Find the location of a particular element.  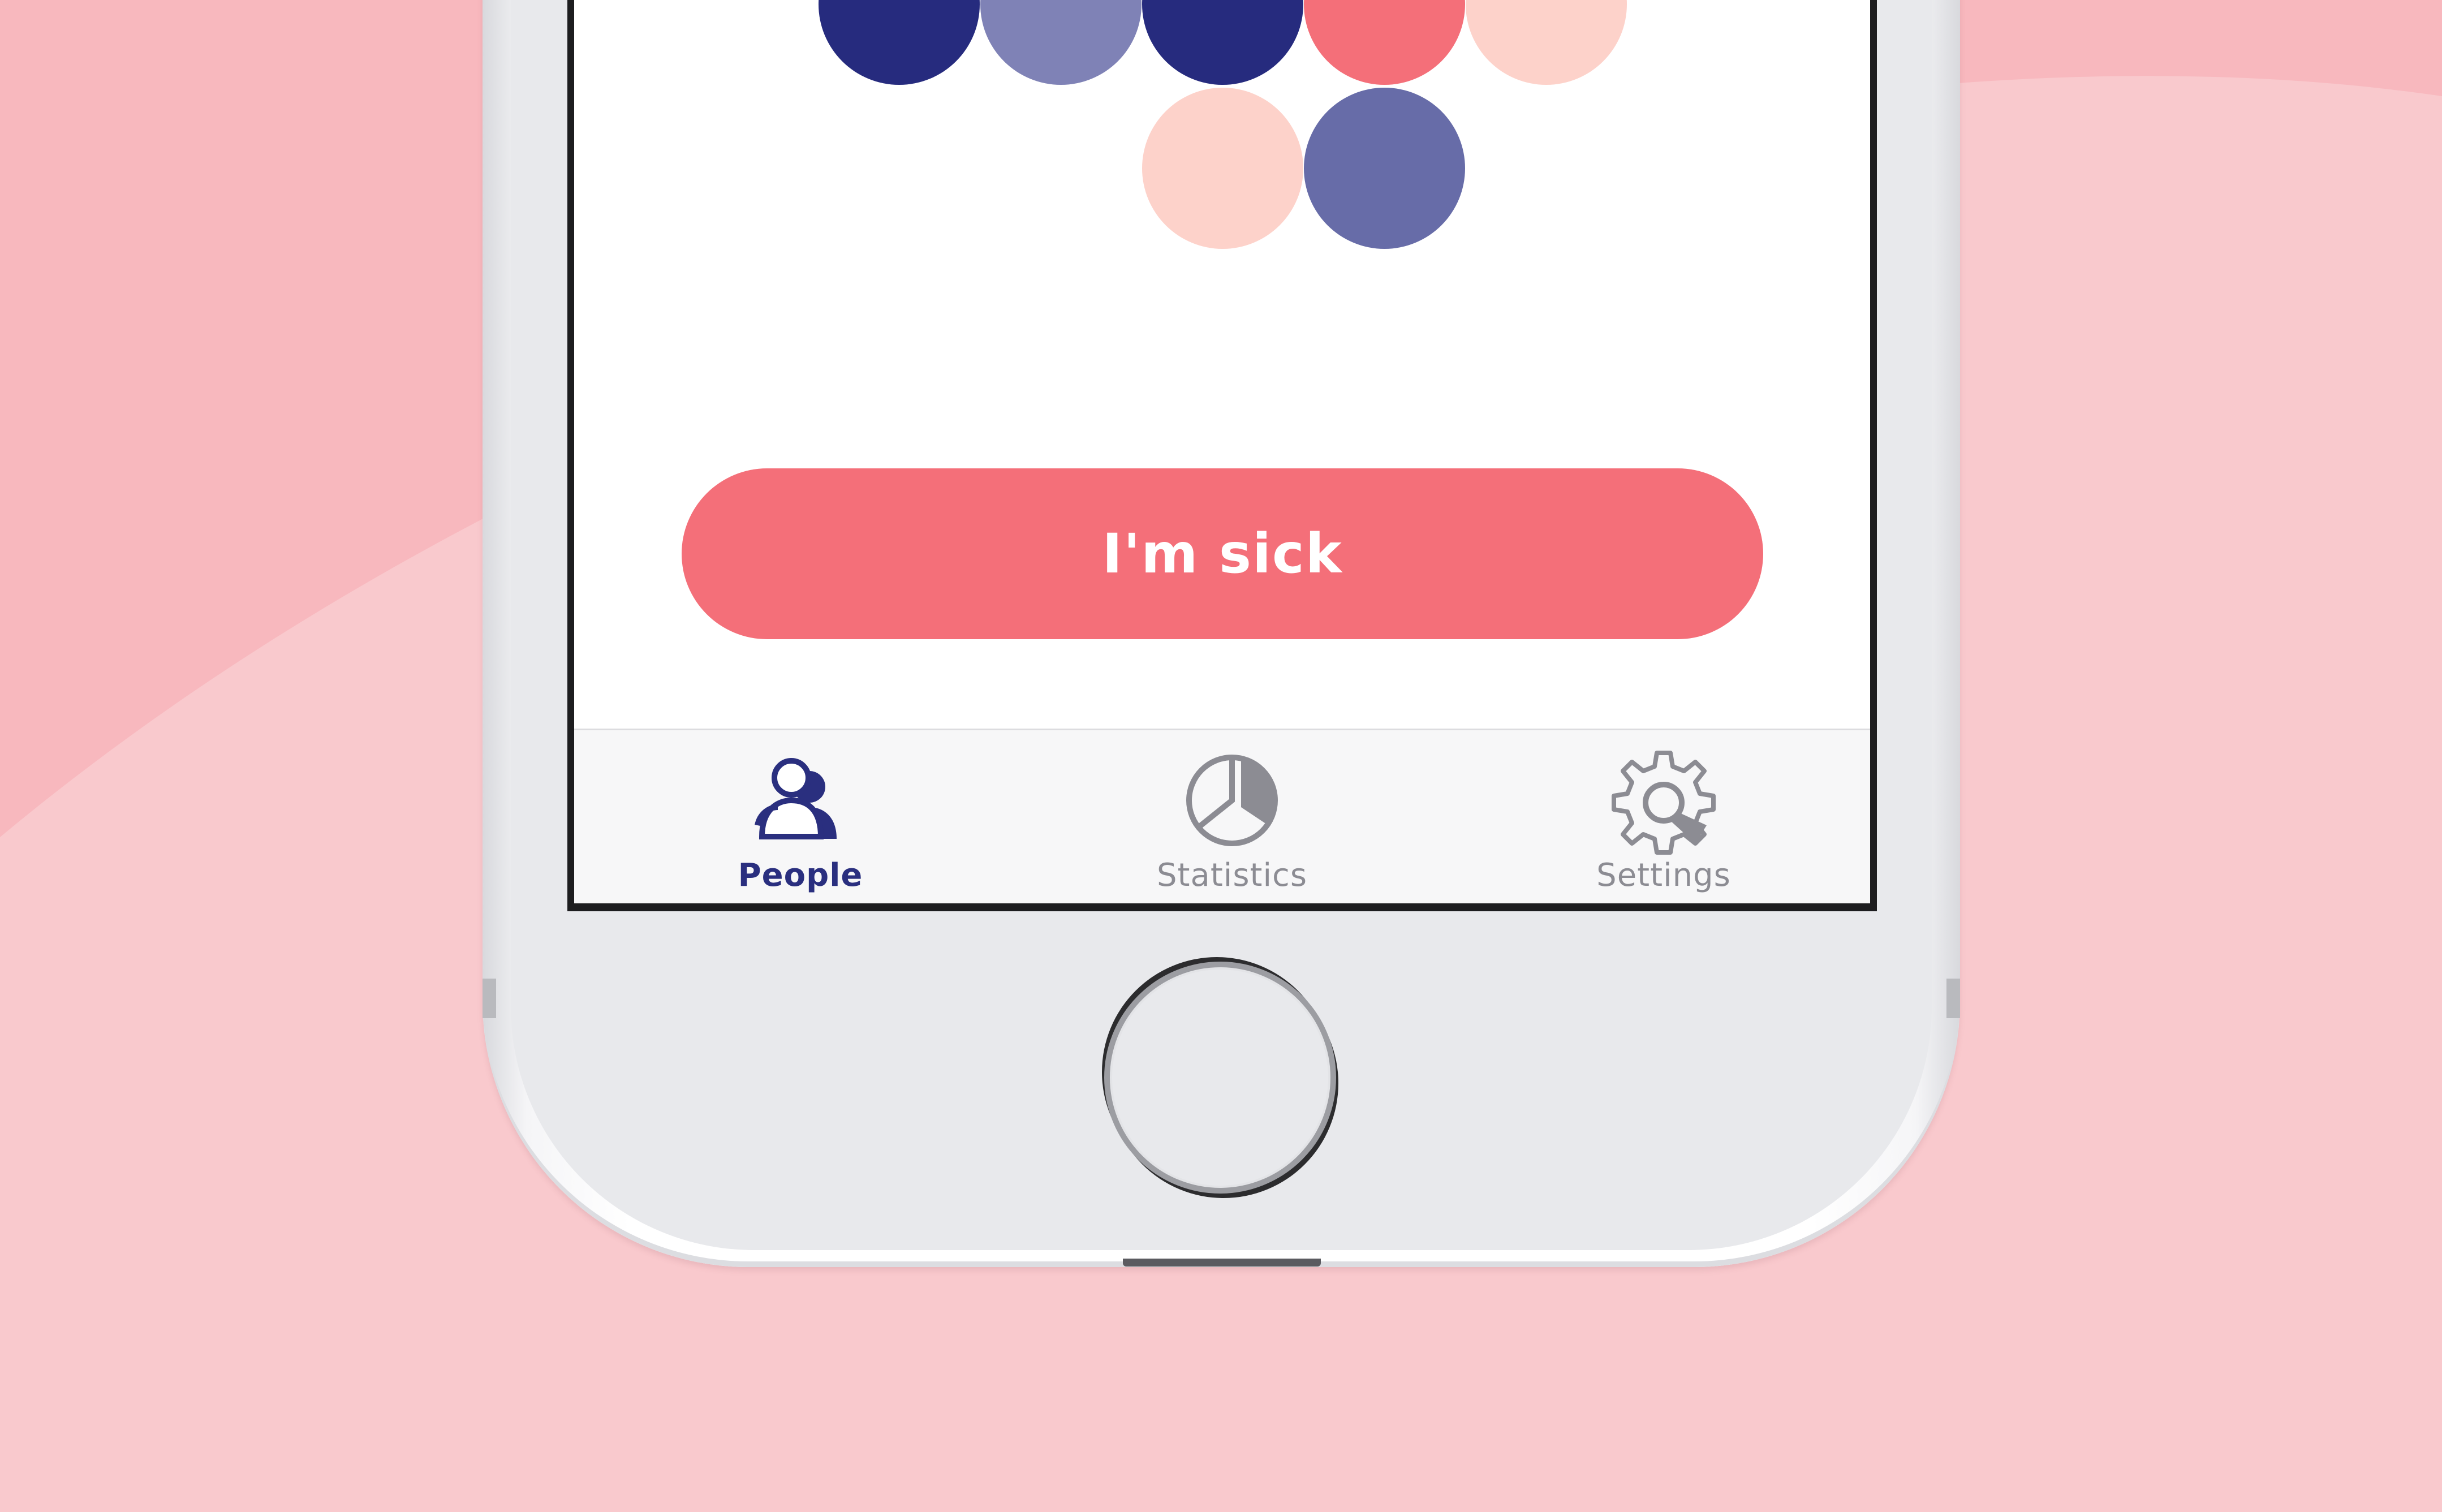

home-button is located at coordinates (1220, 1078).